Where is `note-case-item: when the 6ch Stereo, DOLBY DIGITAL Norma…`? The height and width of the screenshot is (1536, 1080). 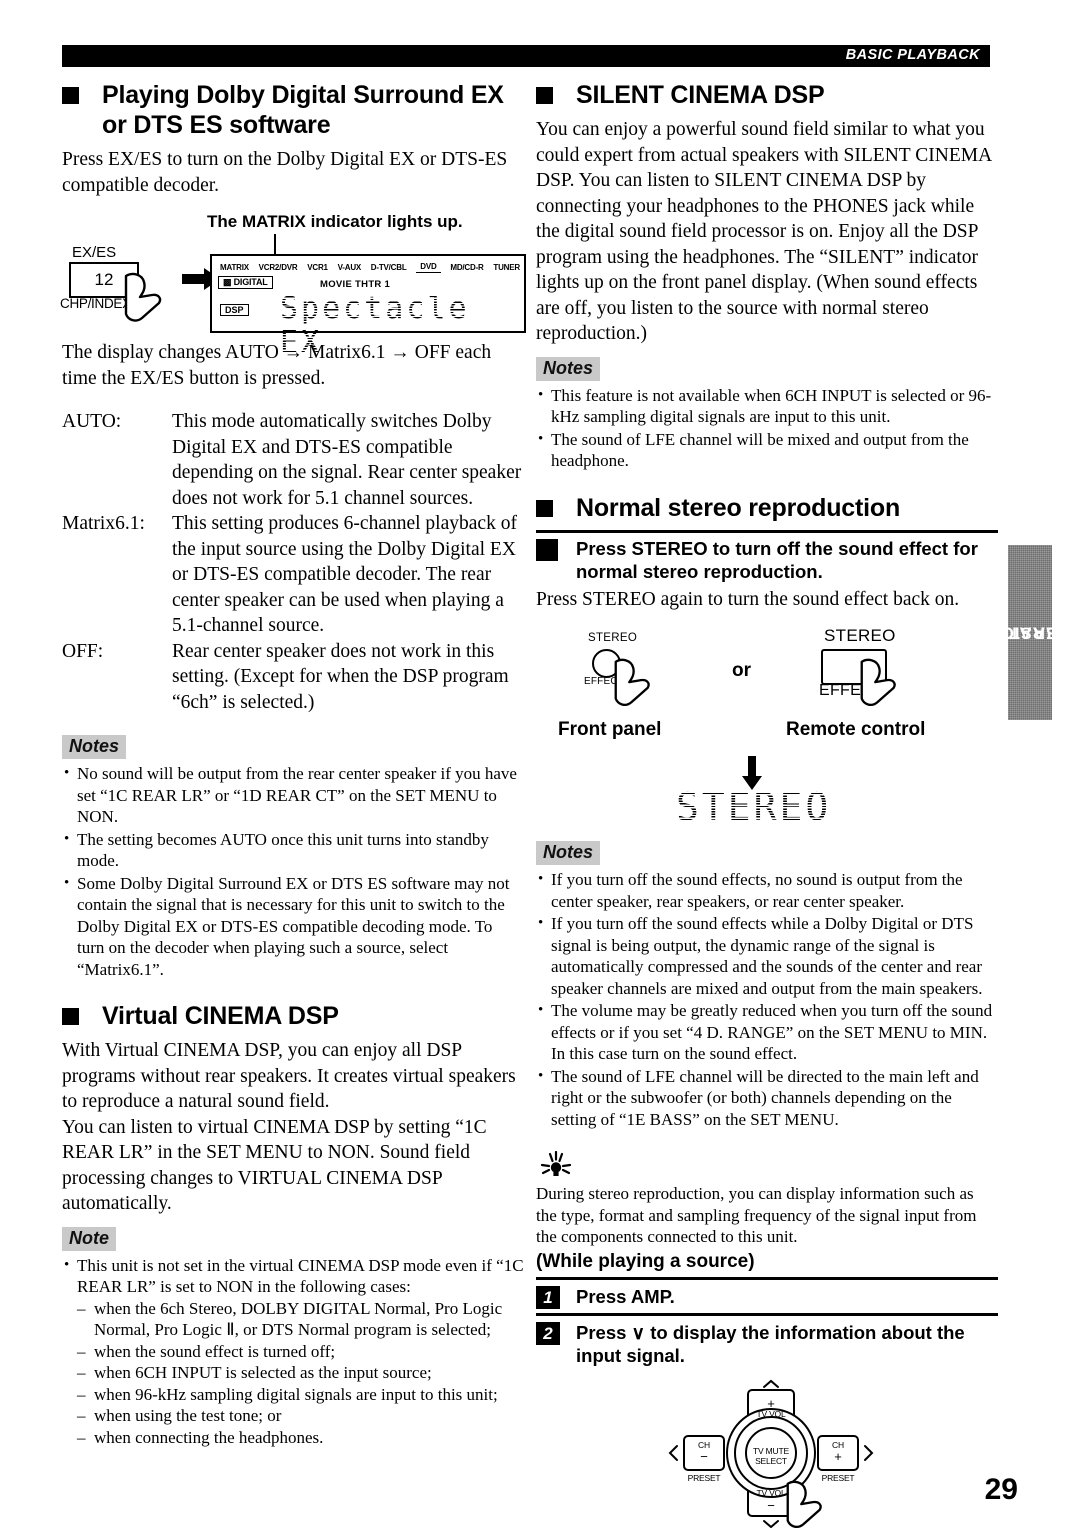
note-case-item: when the 6ch Stereo, DOLBY DIGITAL Norma… is located at coordinates (300, 1319).